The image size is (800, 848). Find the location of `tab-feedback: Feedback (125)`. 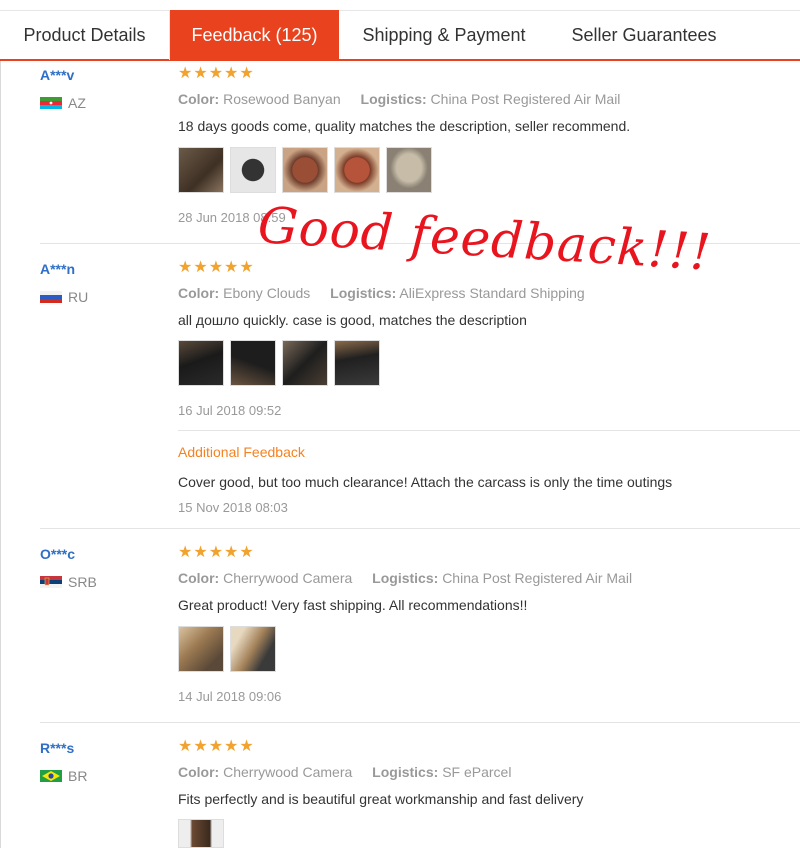

tab-feedback: Feedback (125) is located at coordinates (254, 35).